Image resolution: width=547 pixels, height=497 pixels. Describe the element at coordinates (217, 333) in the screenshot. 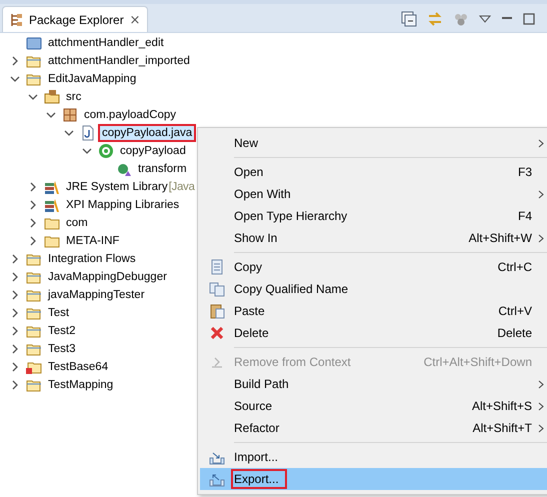

I see `delete-icon` at that location.